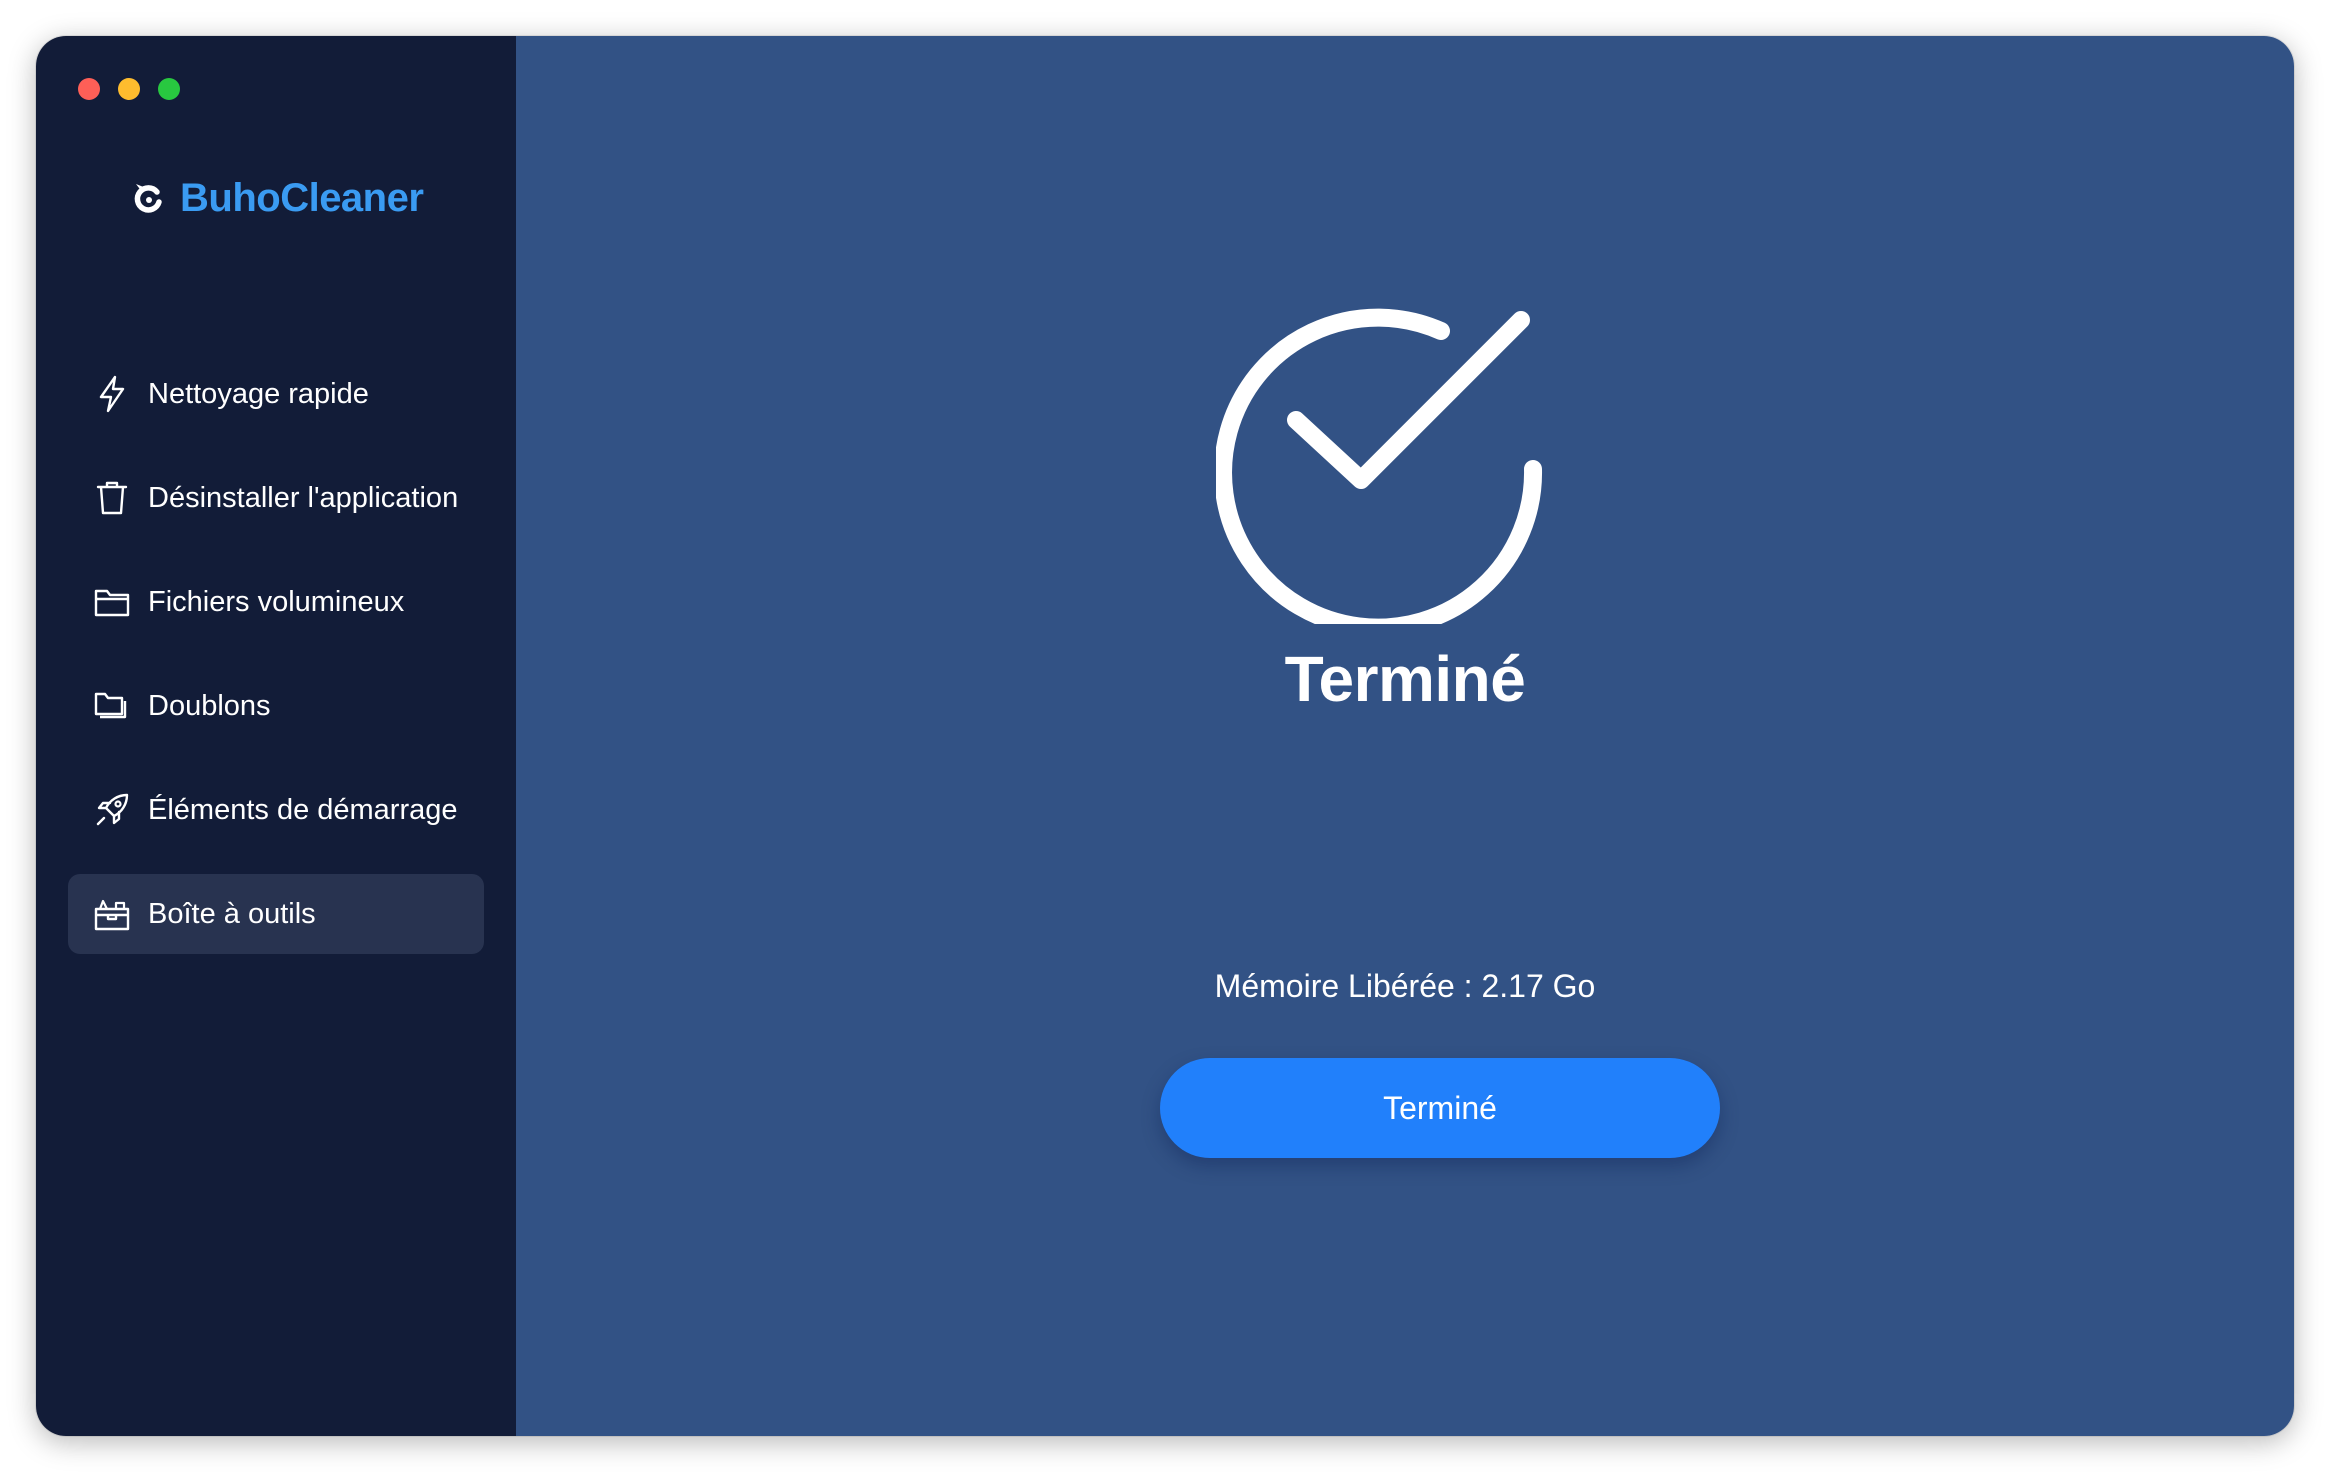 Image resolution: width=2330 pixels, height=1472 pixels. What do you see at coordinates (112, 394) in the screenshot?
I see `lightning-icon` at bounding box center [112, 394].